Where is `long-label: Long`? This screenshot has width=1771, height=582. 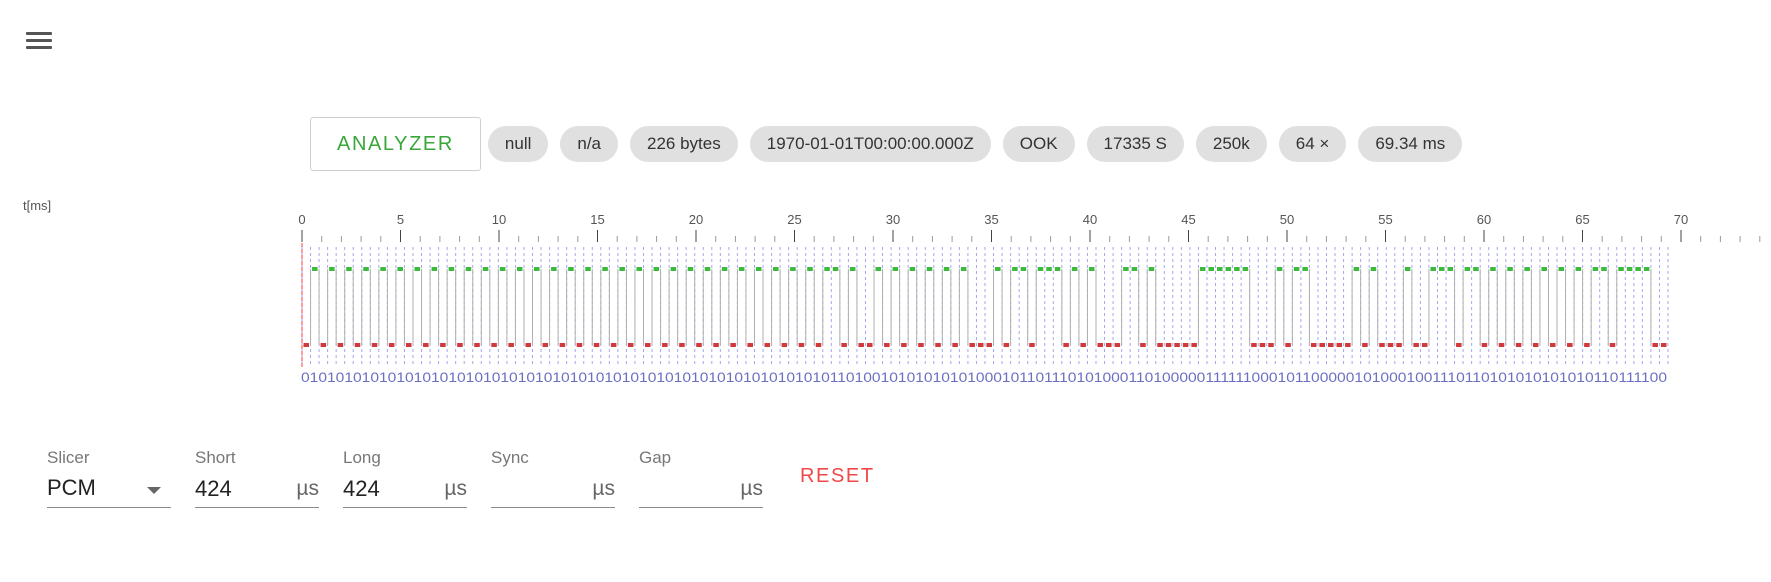
long-label: Long is located at coordinates (362, 457).